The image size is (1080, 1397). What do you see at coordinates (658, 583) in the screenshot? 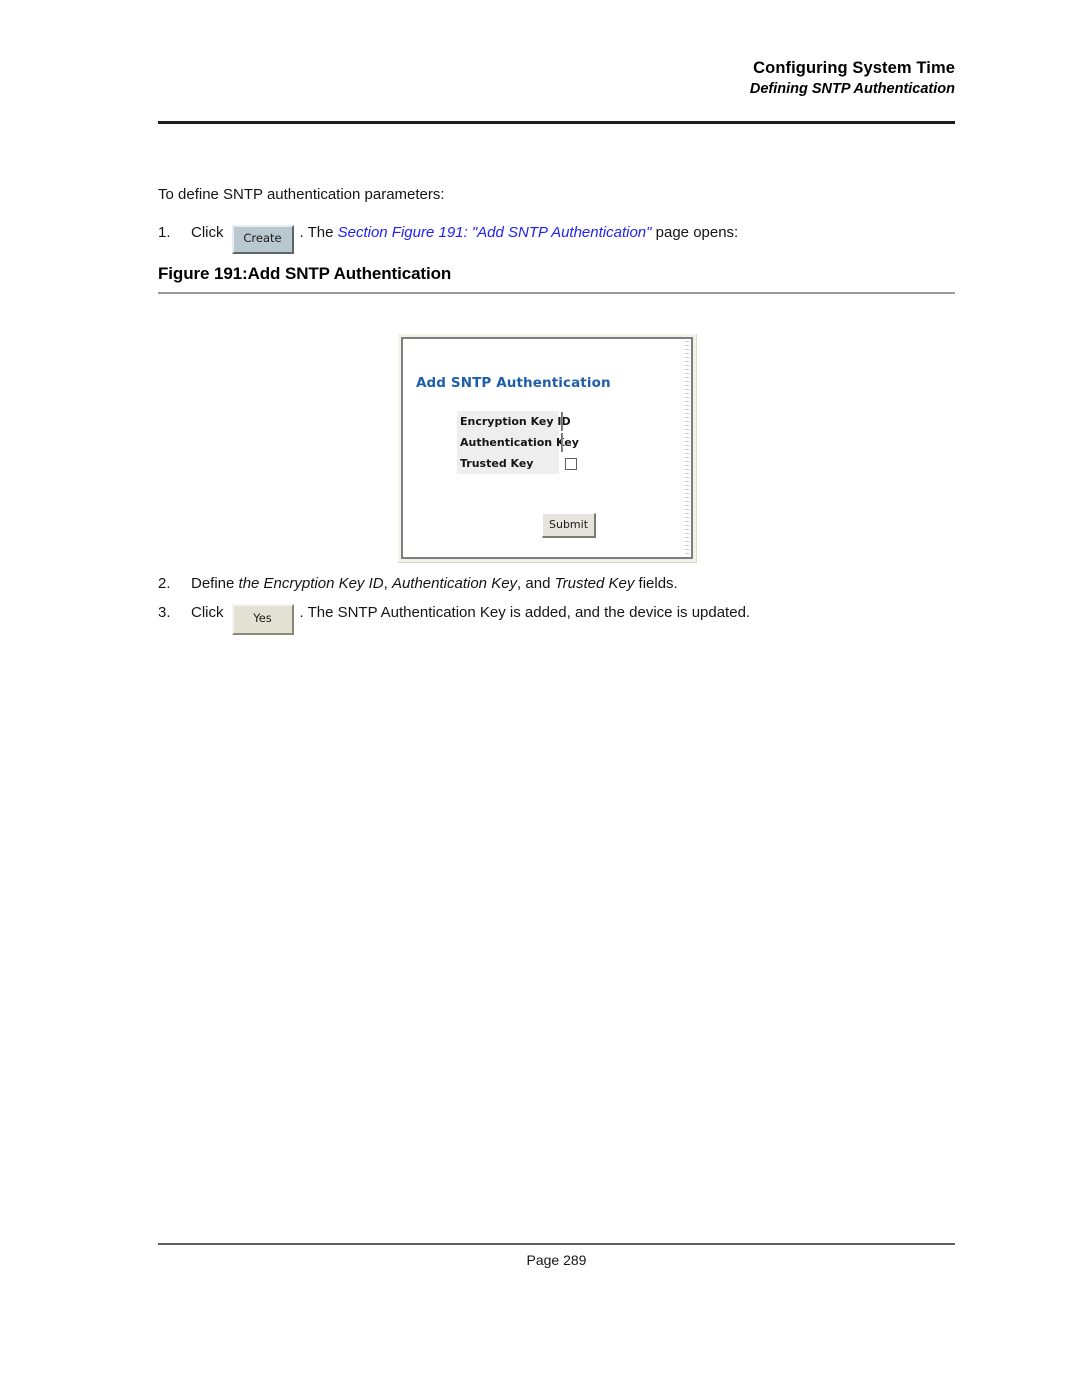
I see `step-text-after: fields.` at bounding box center [658, 583].